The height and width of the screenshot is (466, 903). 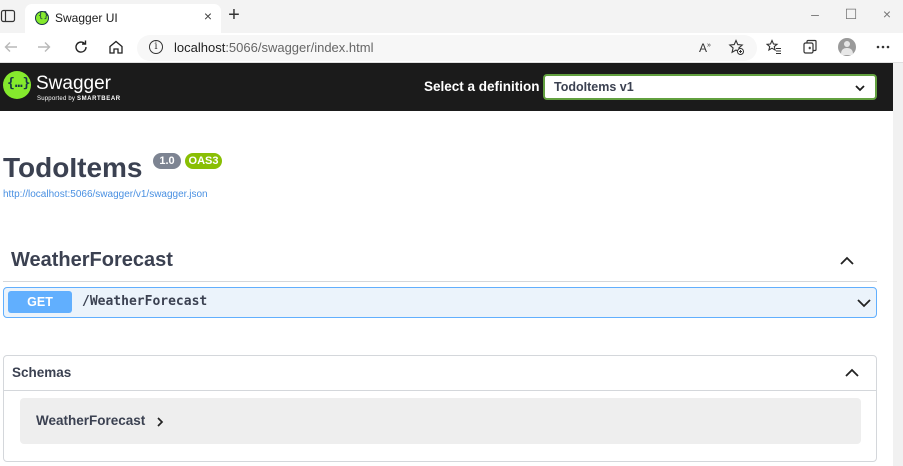 I want to click on swagger-logo-text: Swagger, so click(x=73, y=84).